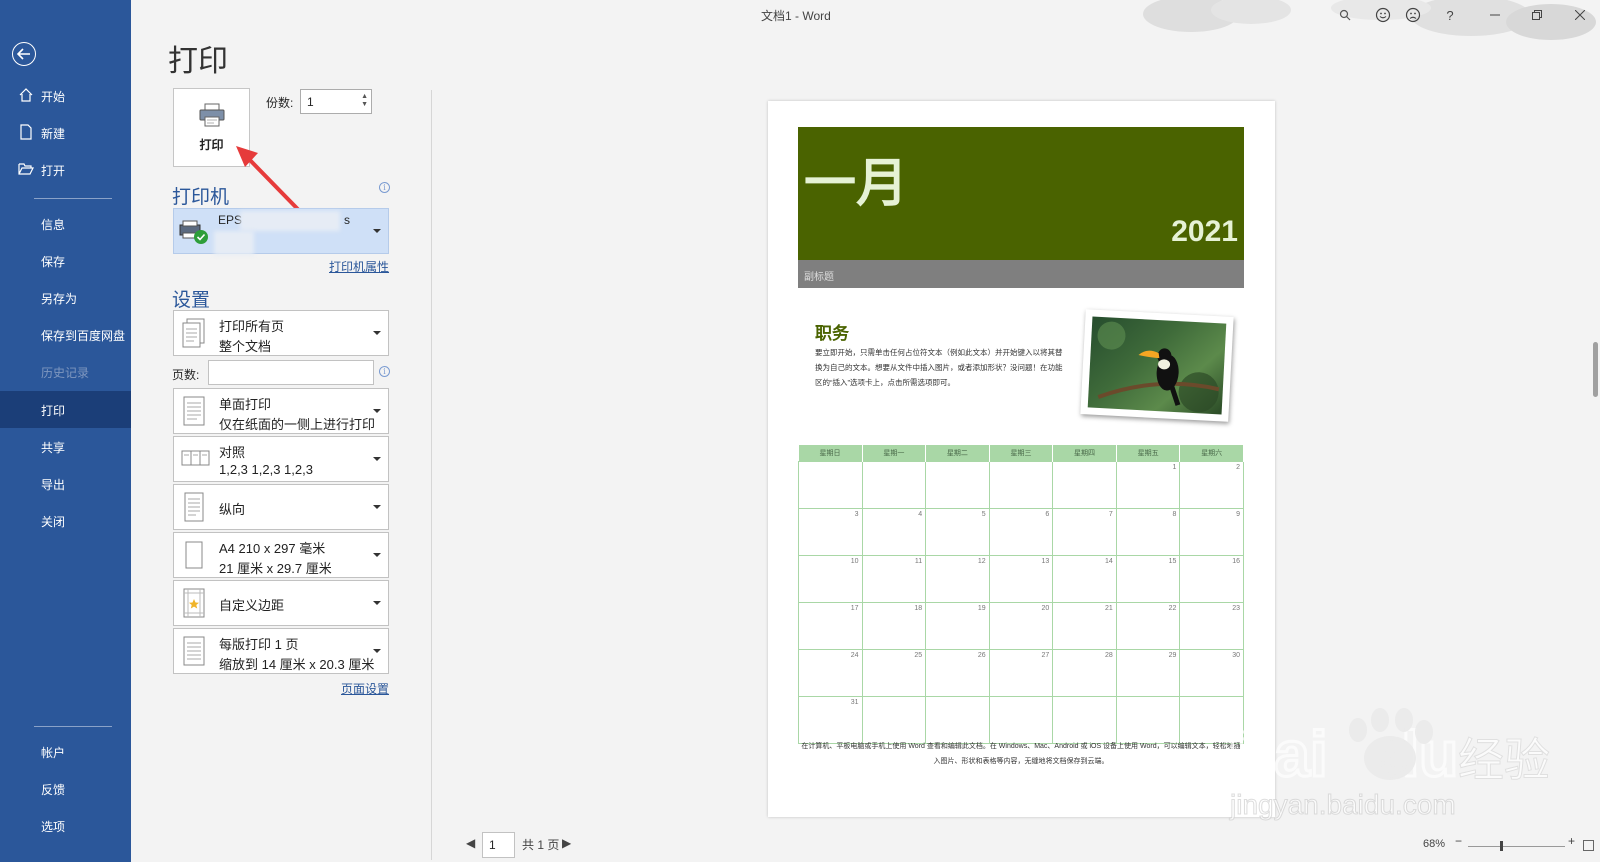 This screenshot has height=862, width=1600. I want to click on photo-image, so click(1157, 365).